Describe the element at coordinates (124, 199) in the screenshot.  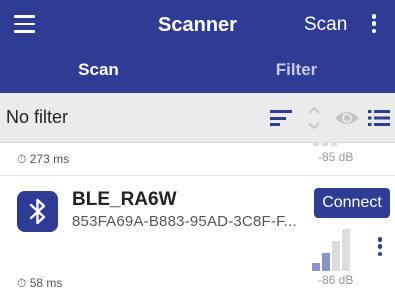
I see `device-name: BLE_RA6W` at that location.